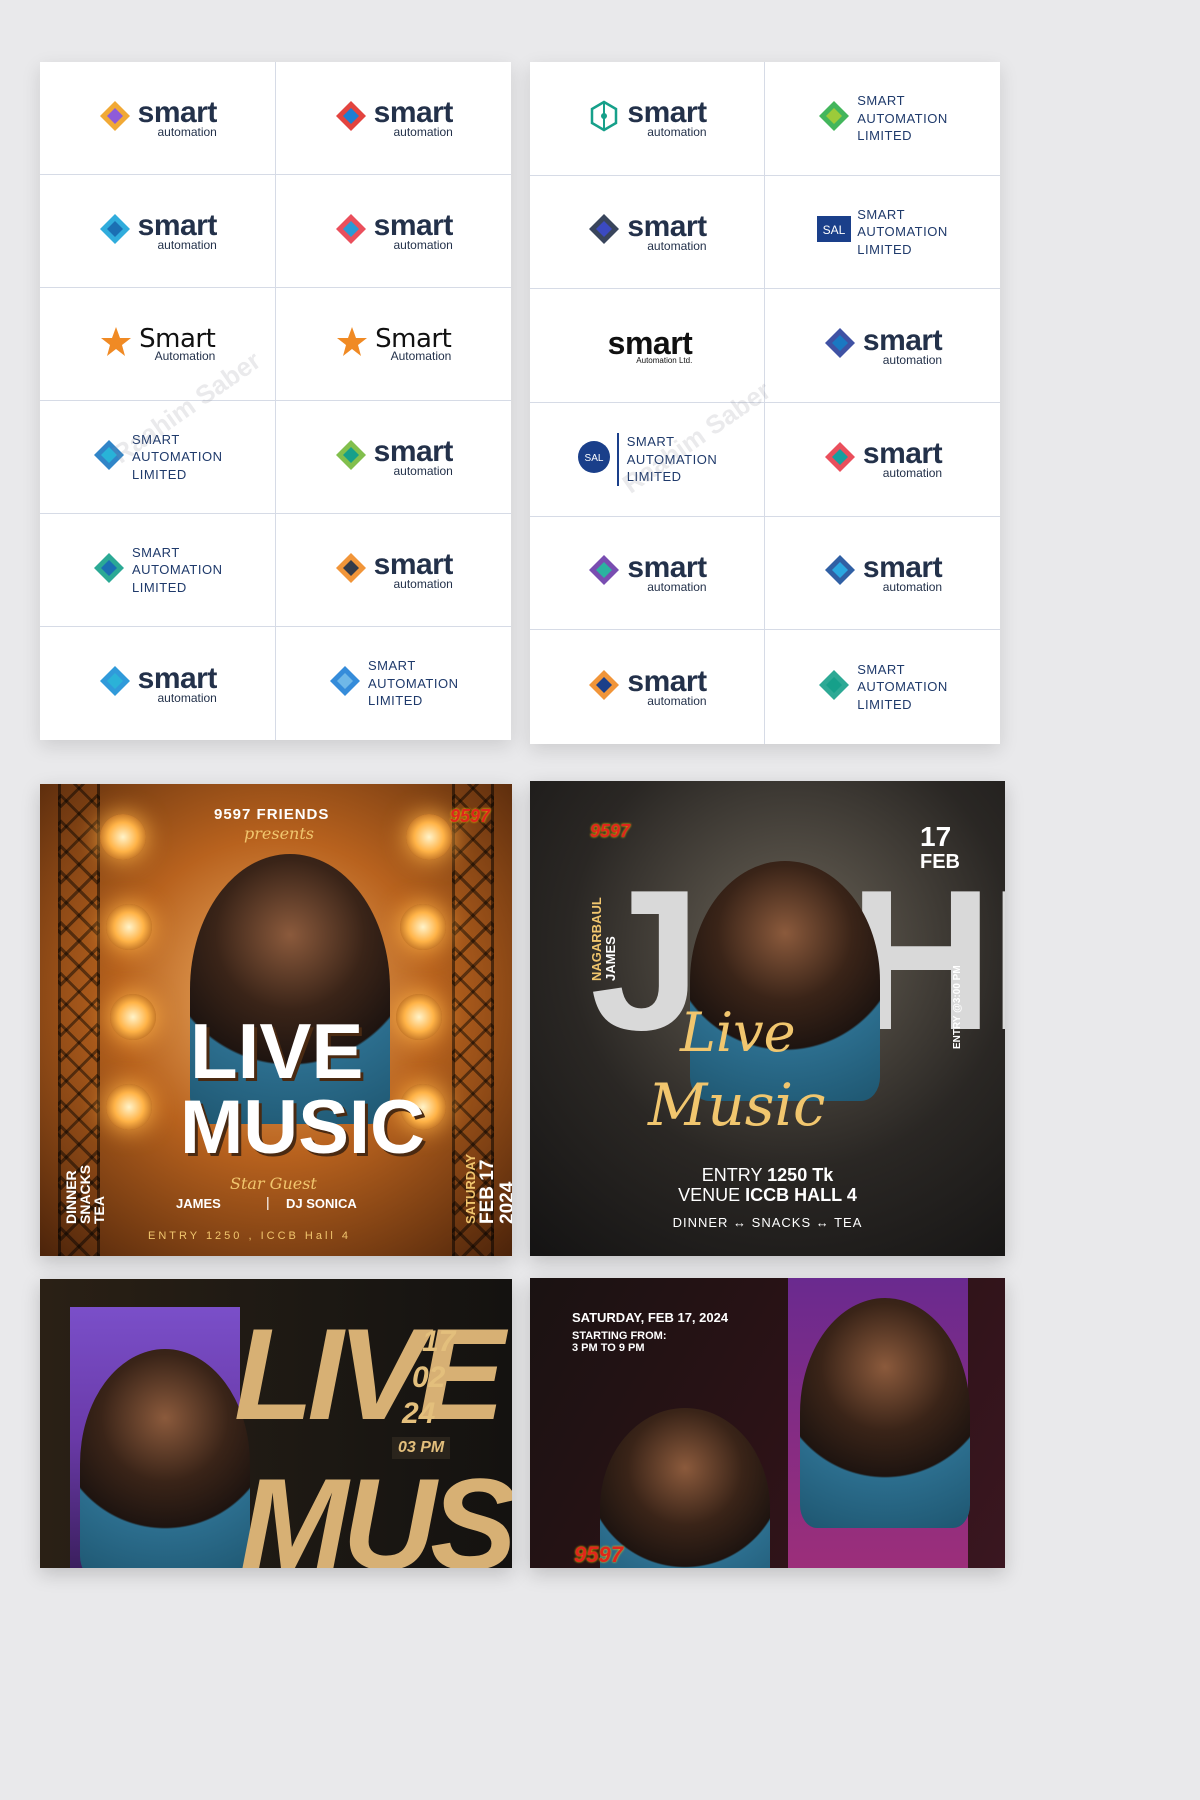  I want to click on logo-wordmark: Smart Automation, so click(177, 344).